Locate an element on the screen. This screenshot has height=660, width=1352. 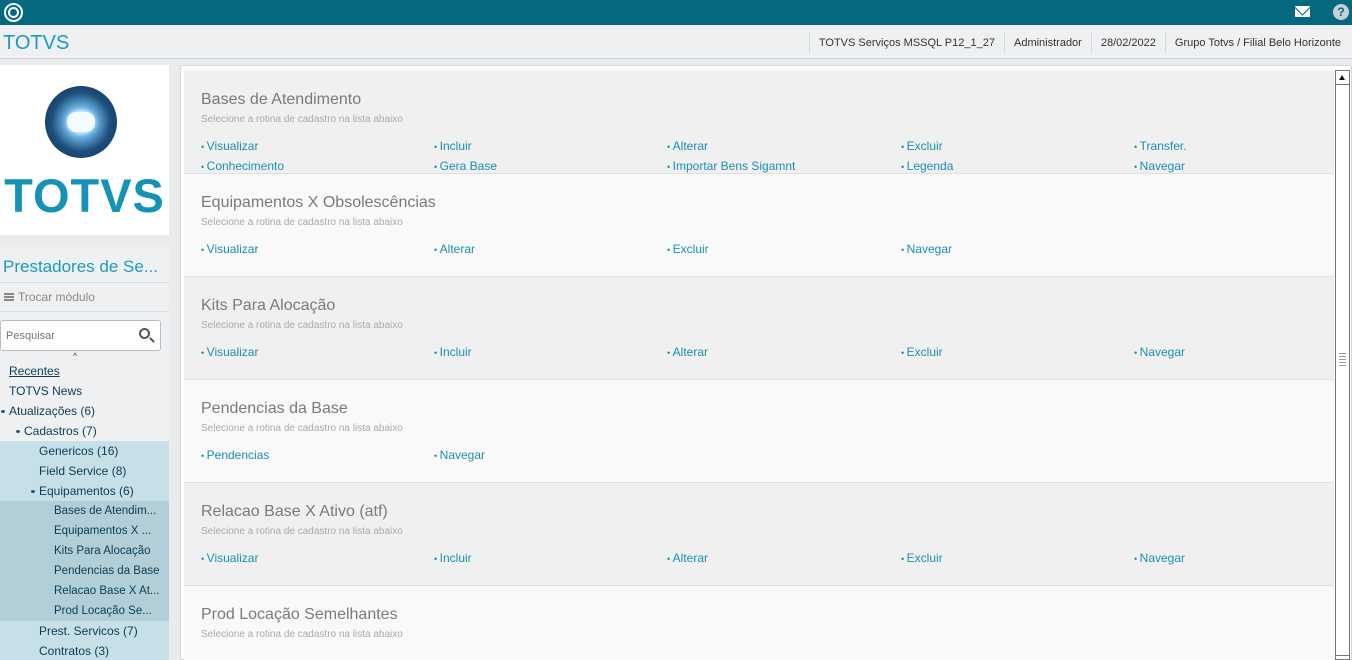
tree-item: Contratos (3) is located at coordinates (84, 650).